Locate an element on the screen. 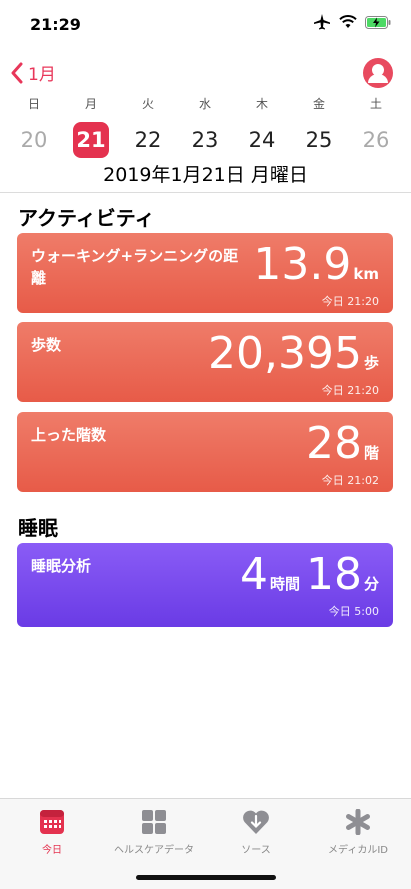 The height and width of the screenshot is (889, 411). card-timestamp: 今日 5:00 is located at coordinates (353, 611).